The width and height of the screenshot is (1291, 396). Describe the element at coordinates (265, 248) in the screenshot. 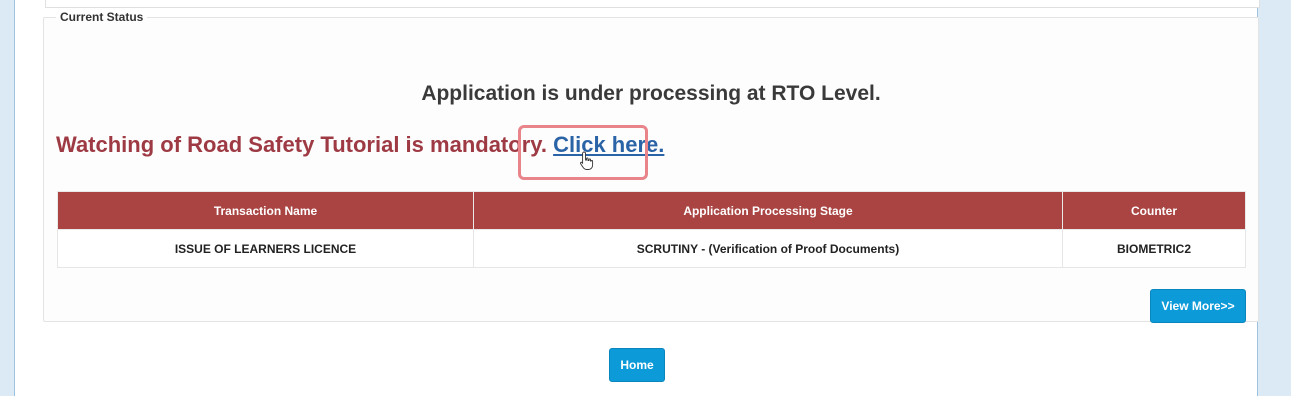

I see `cell-transaction-name: ISSUE OF LEARNERS LICENCE` at that location.